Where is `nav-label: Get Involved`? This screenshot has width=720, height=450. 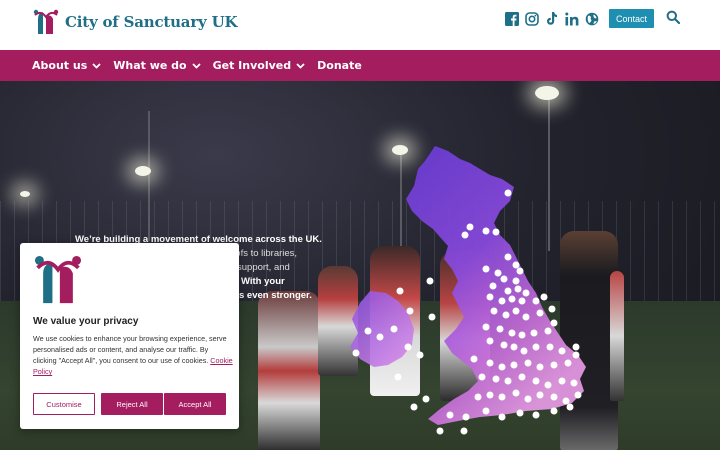 nav-label: Get Involved is located at coordinates (252, 65).